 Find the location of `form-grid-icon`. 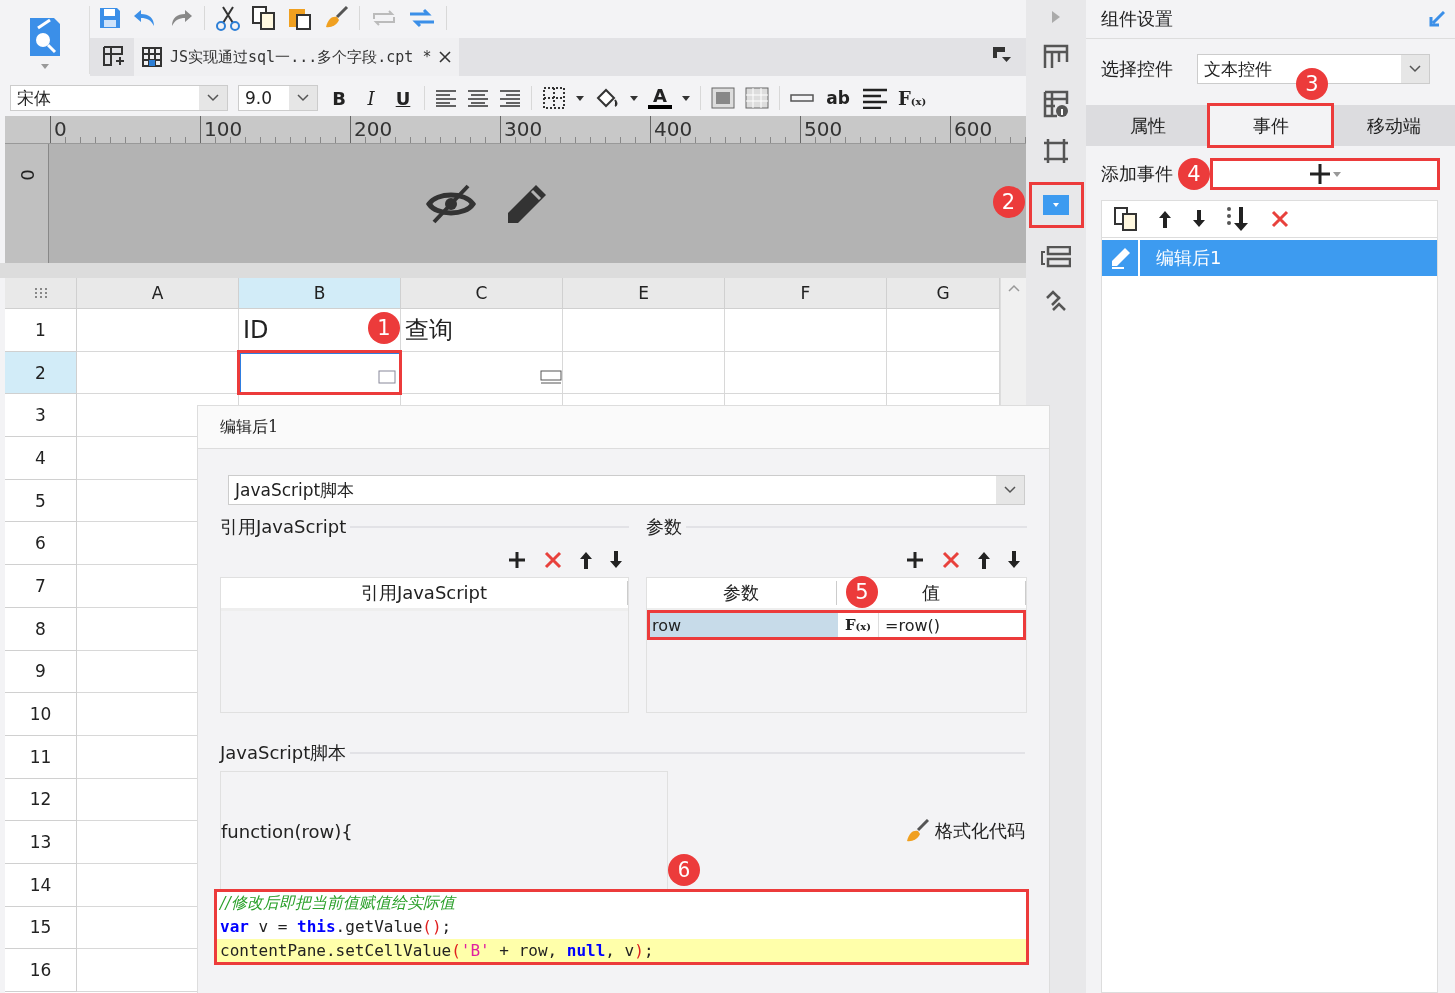

form-grid-icon is located at coordinates (1056, 57).